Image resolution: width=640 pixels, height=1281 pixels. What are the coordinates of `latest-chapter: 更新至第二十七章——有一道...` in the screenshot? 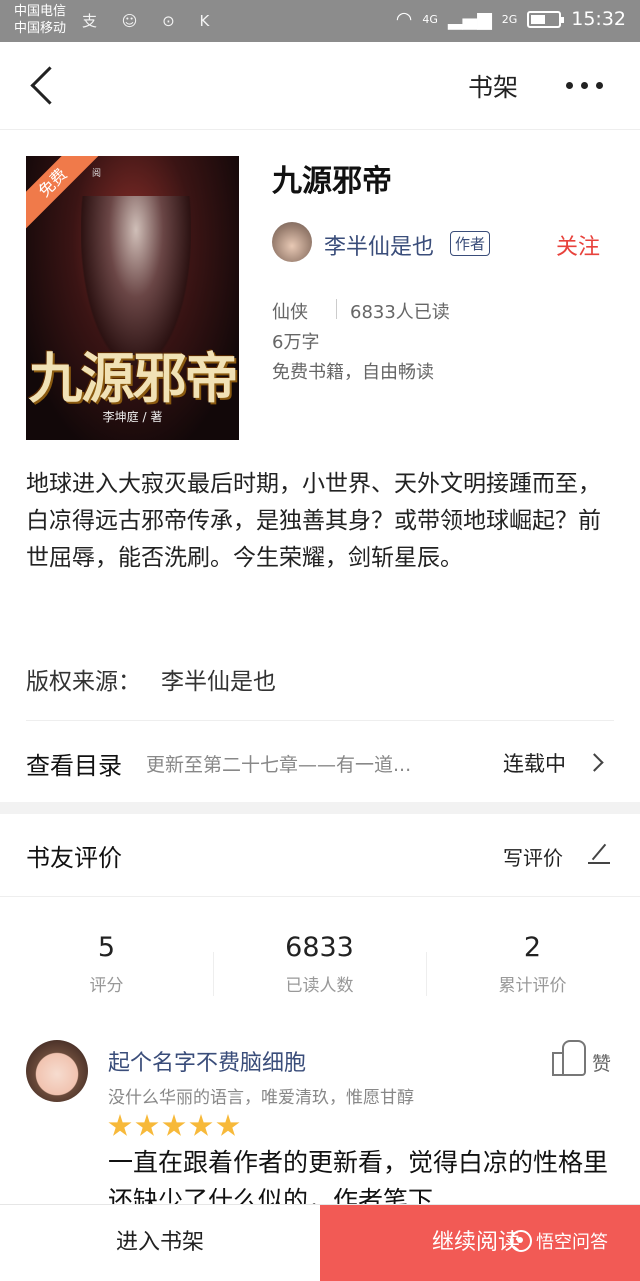 It's located at (306, 763).